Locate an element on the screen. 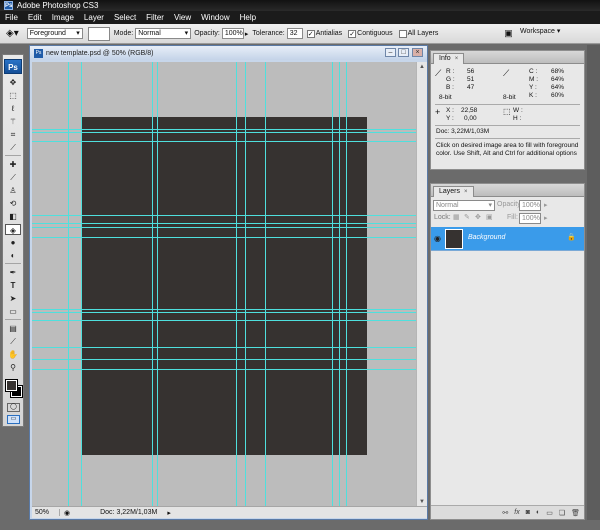  adjustment-icon: ◐ is located at coordinates (538, 512).